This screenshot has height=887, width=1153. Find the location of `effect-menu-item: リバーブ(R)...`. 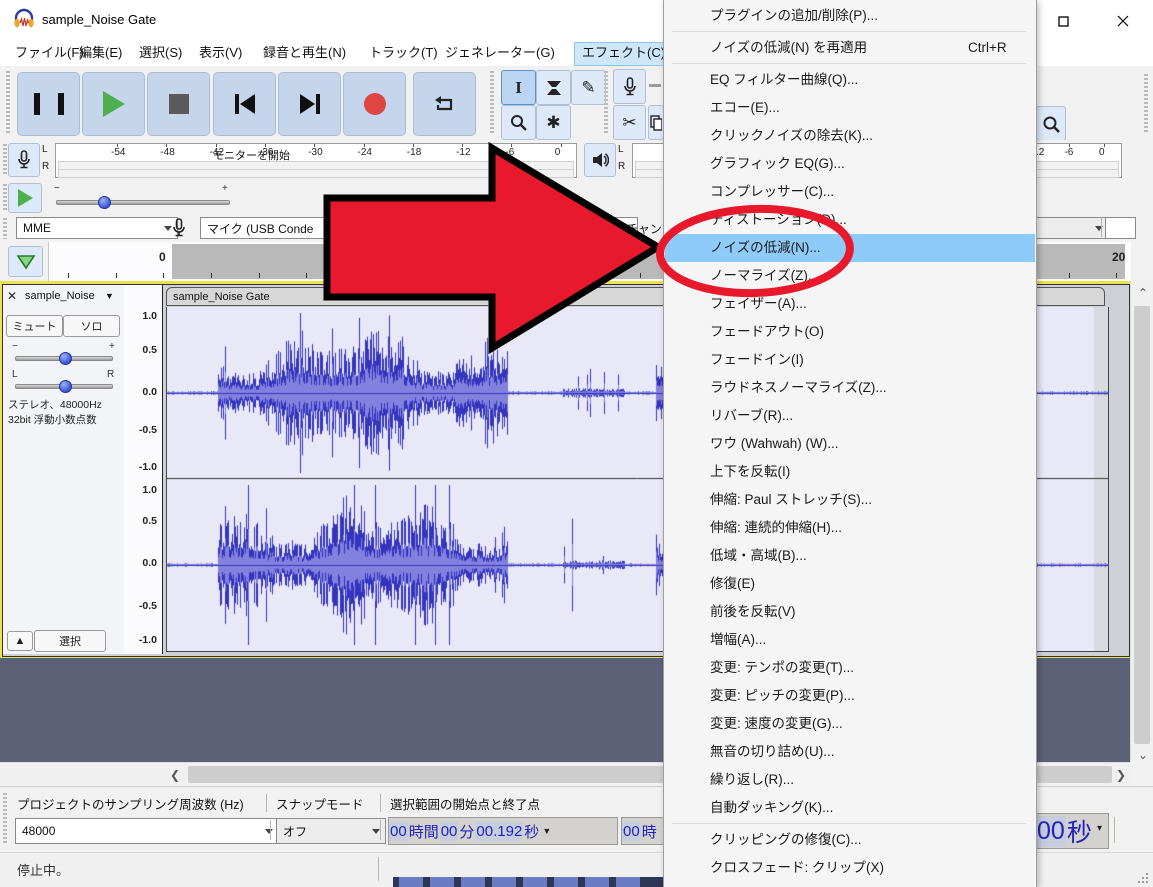

effect-menu-item: リバーブ(R)... is located at coordinates (850, 416).